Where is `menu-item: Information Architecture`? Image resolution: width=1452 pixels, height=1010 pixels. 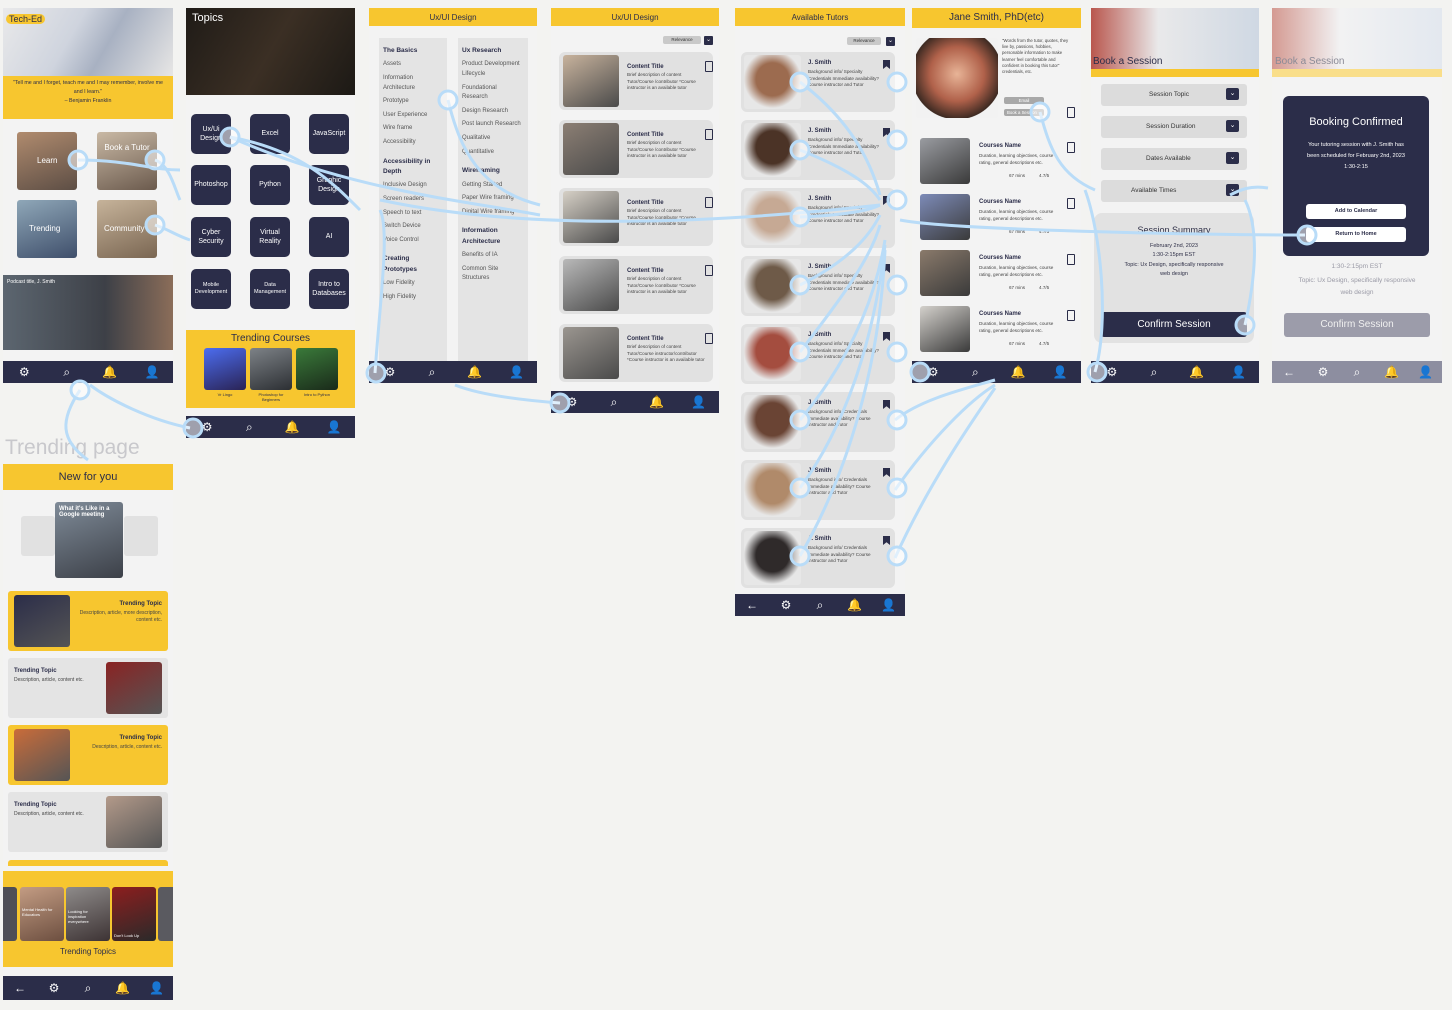 menu-item: Information Architecture is located at coordinates (413, 83).